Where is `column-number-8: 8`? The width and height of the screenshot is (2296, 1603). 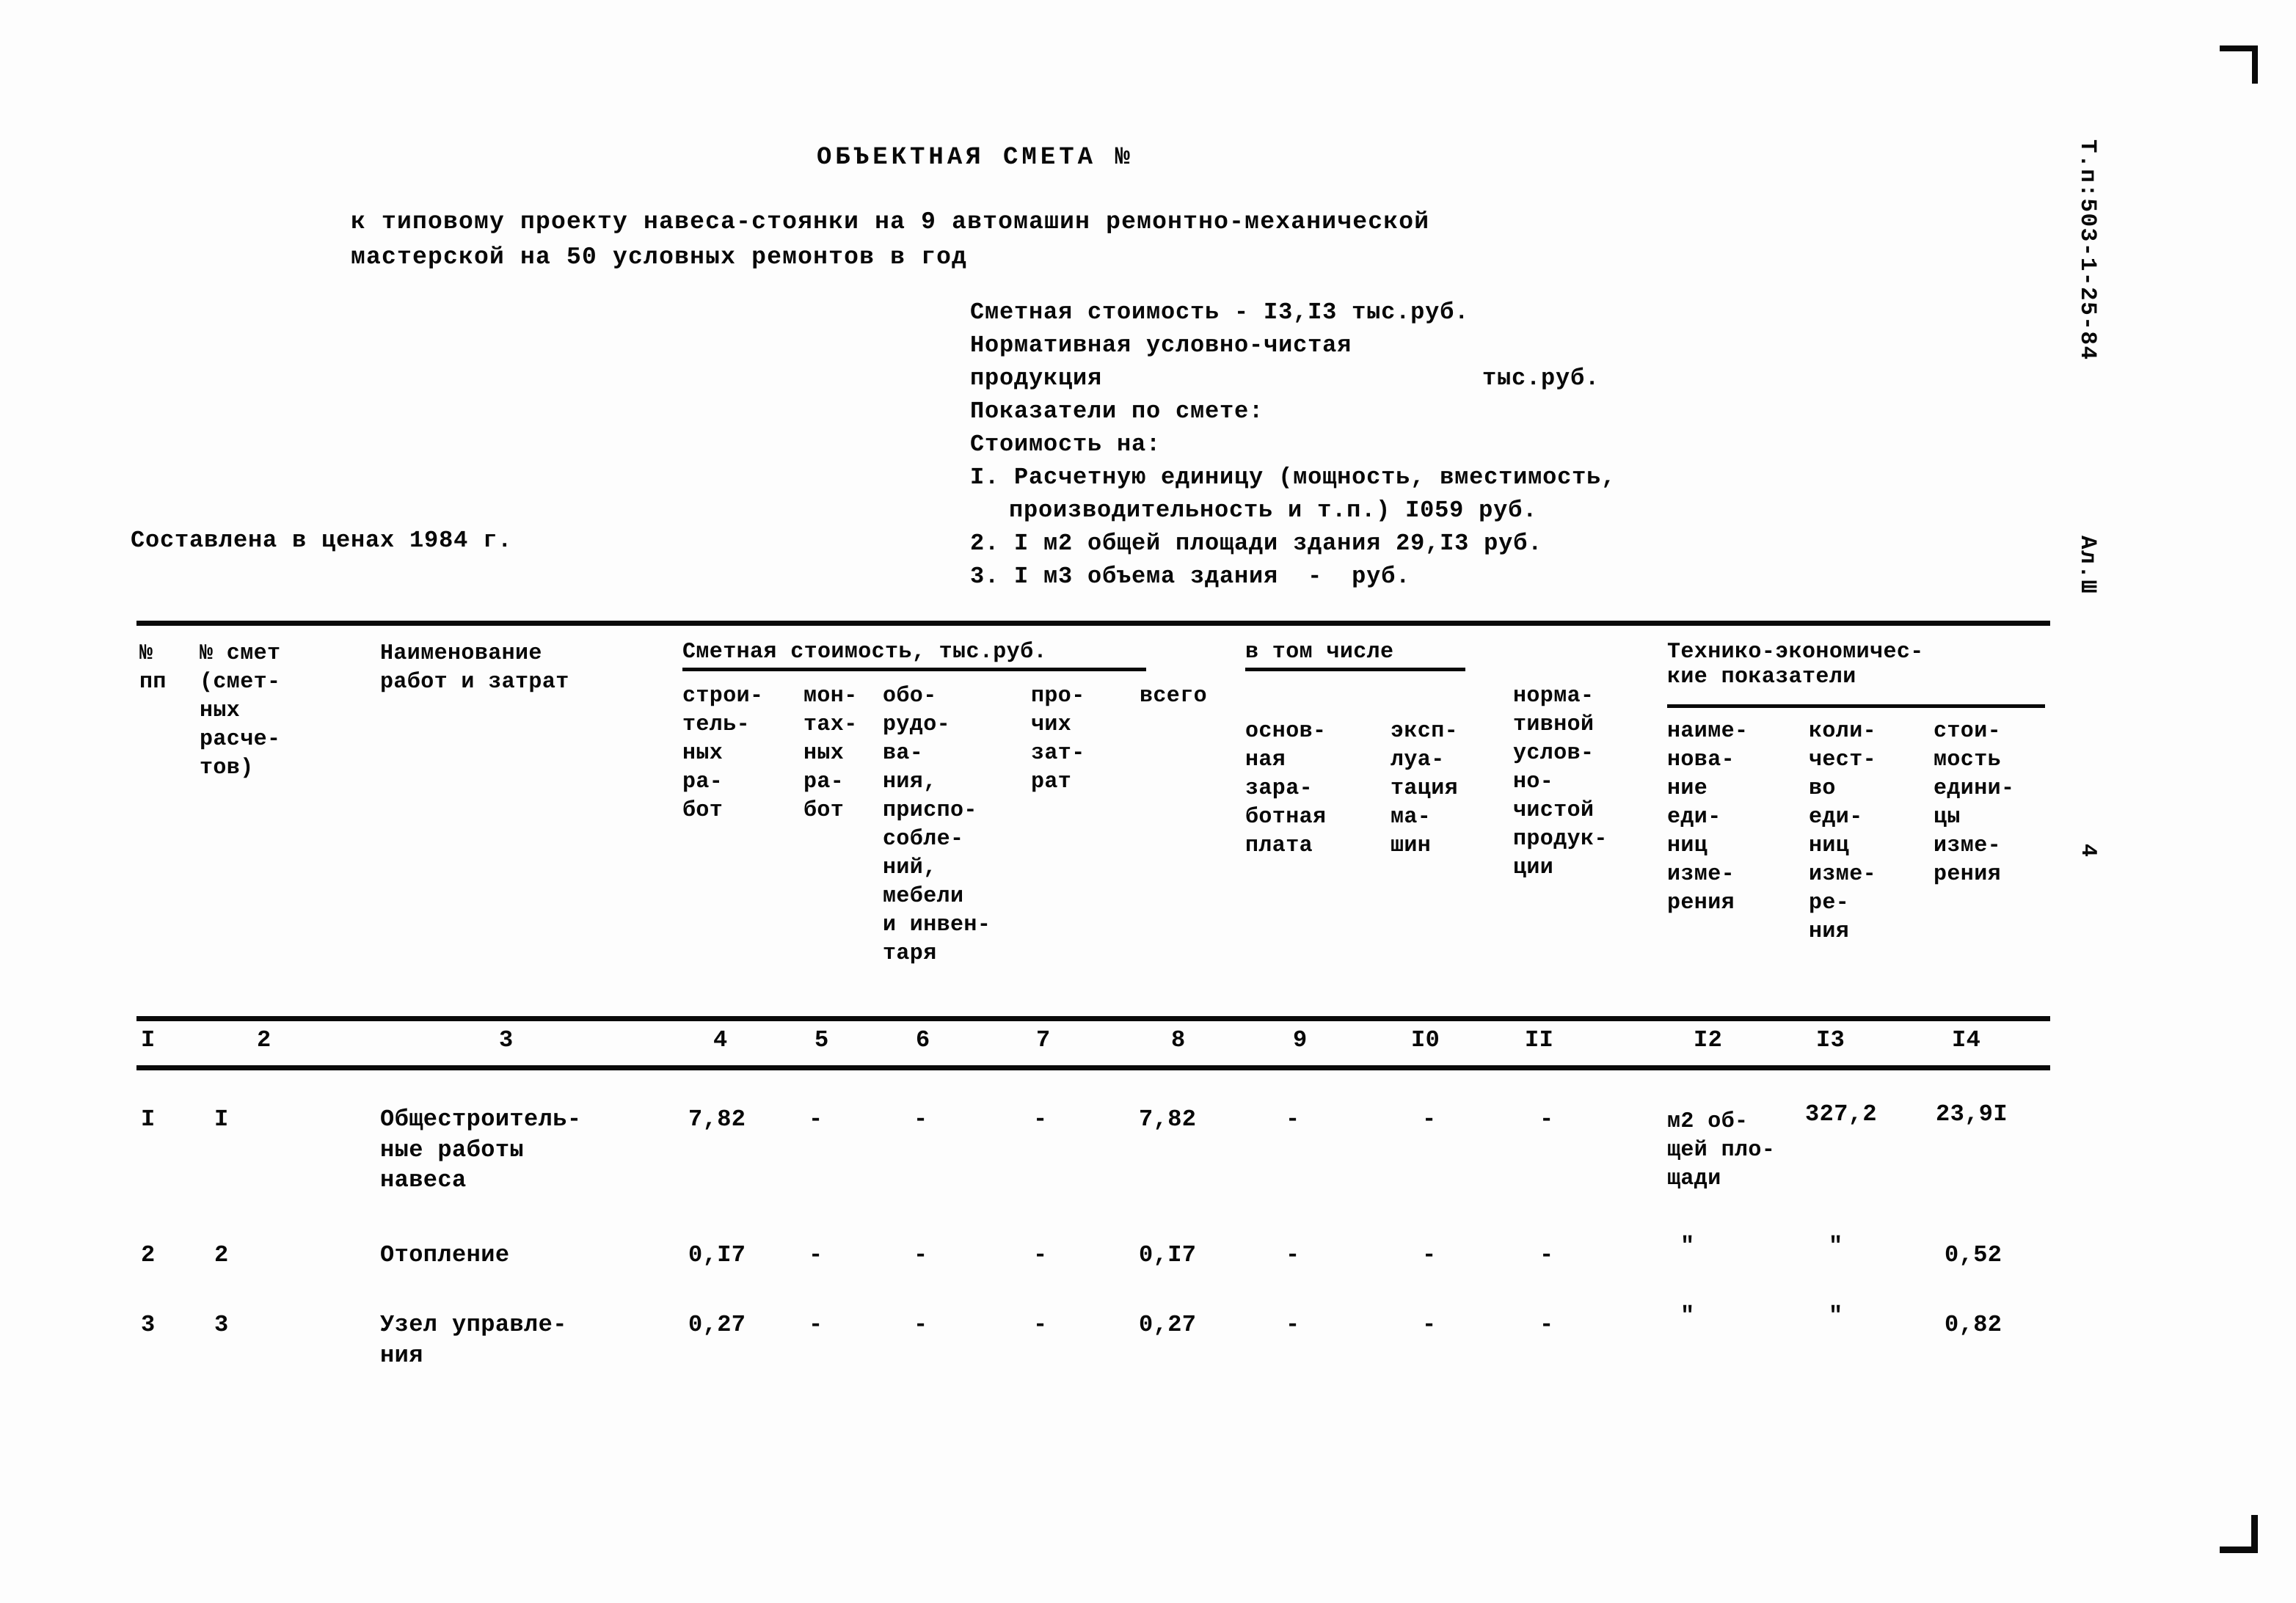
column-number-8: 8 is located at coordinates (1178, 1040).